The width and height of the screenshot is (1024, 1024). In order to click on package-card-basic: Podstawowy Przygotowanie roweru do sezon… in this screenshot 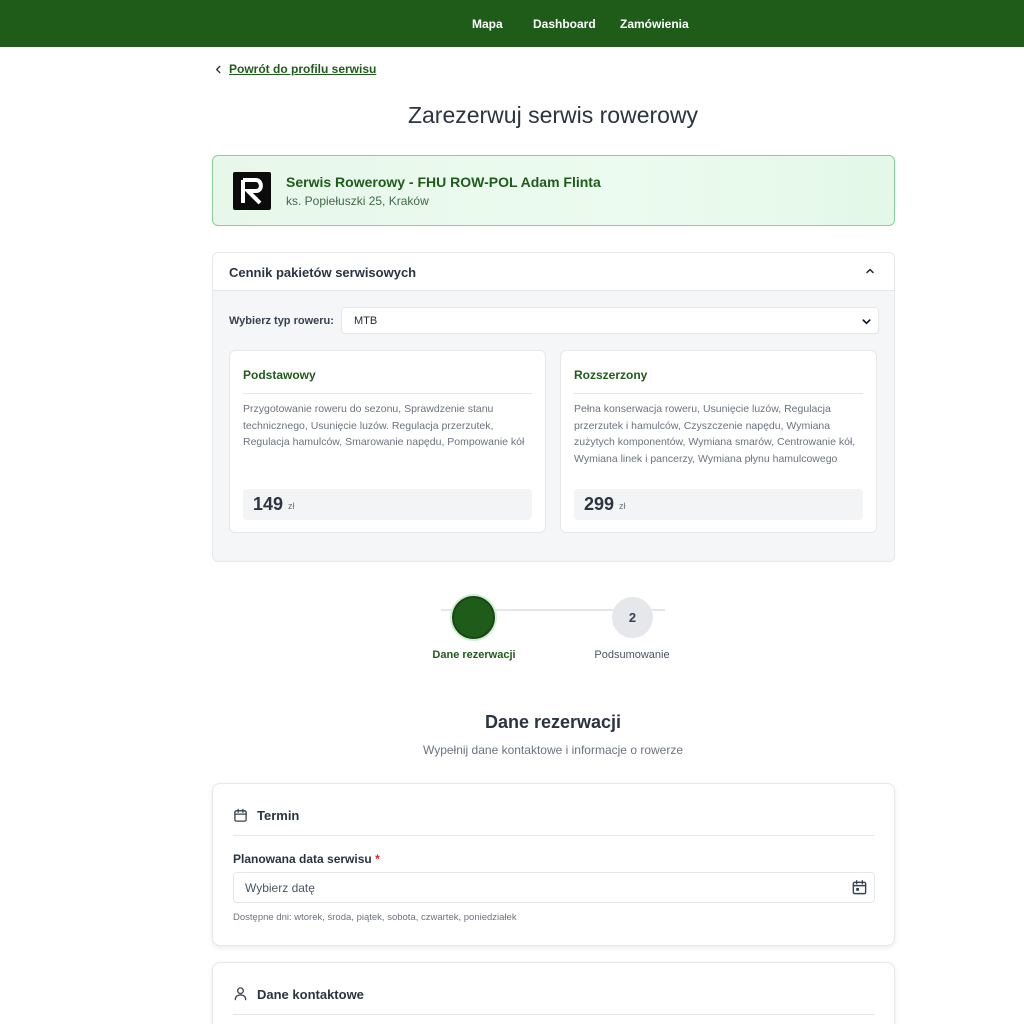, I will do `click(387, 441)`.